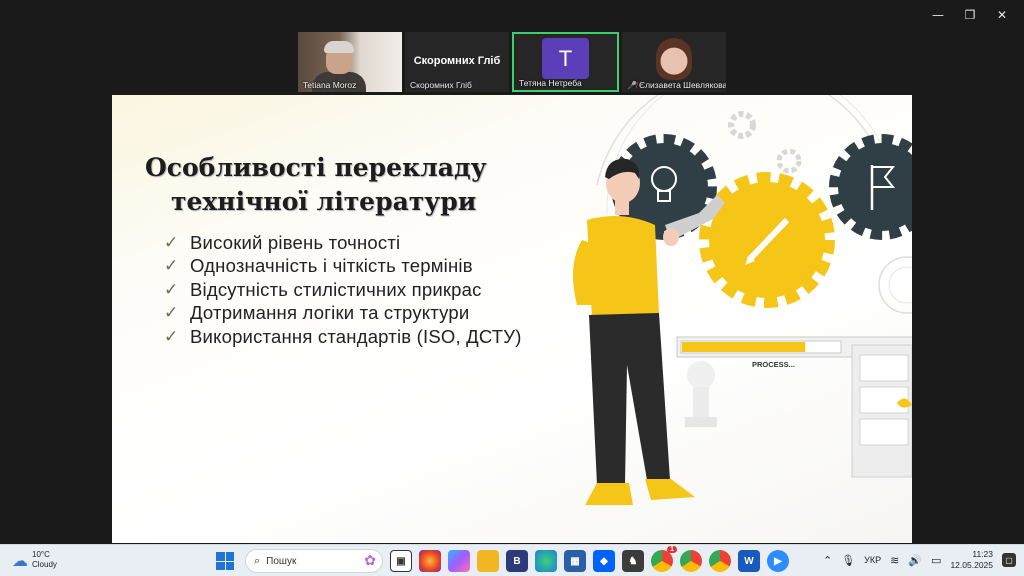 The image size is (1024, 576). What do you see at coordinates (936, 560) in the screenshot?
I see `battery-icon: ▭` at bounding box center [936, 560].